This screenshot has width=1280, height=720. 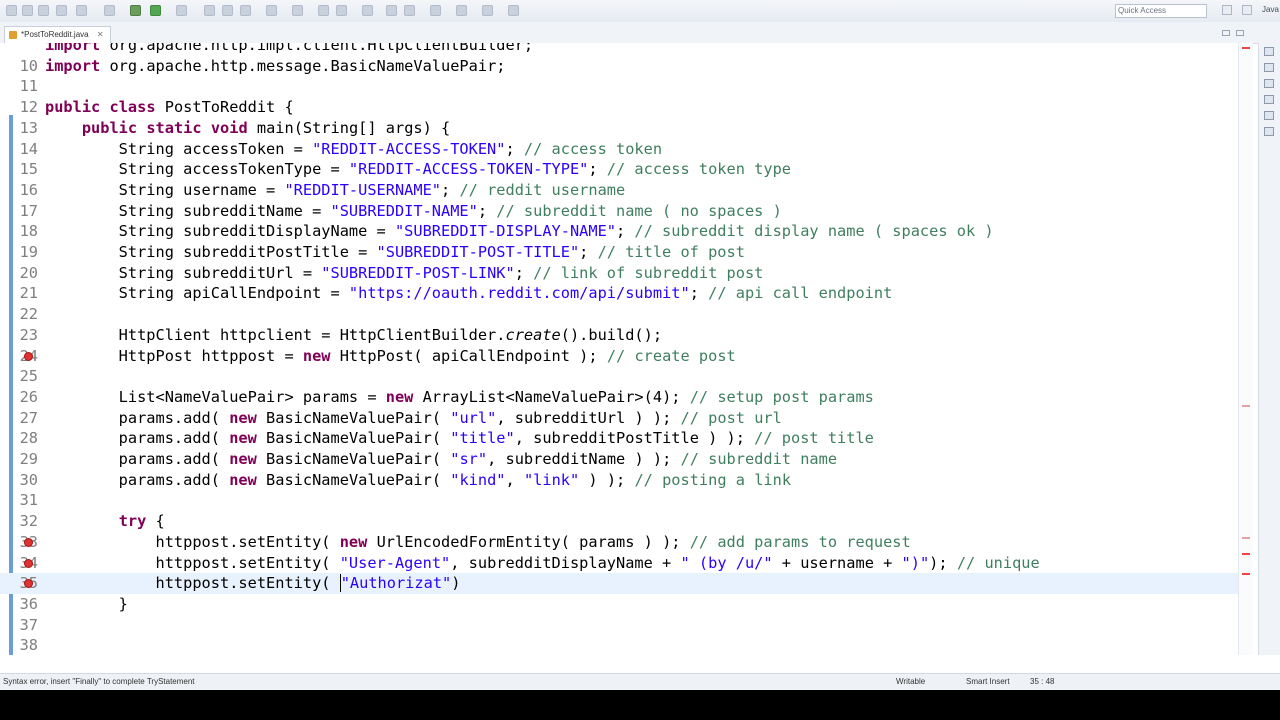 I want to click on code-line: 11, so click(x=619, y=86).